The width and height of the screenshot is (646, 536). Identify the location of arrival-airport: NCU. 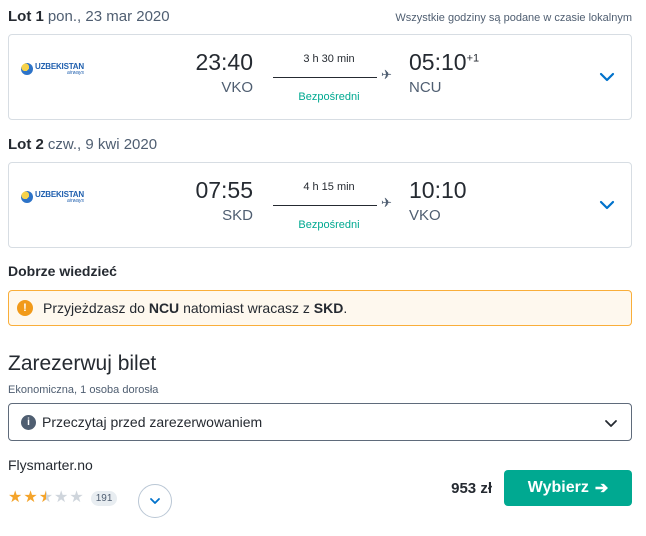
(425, 87).